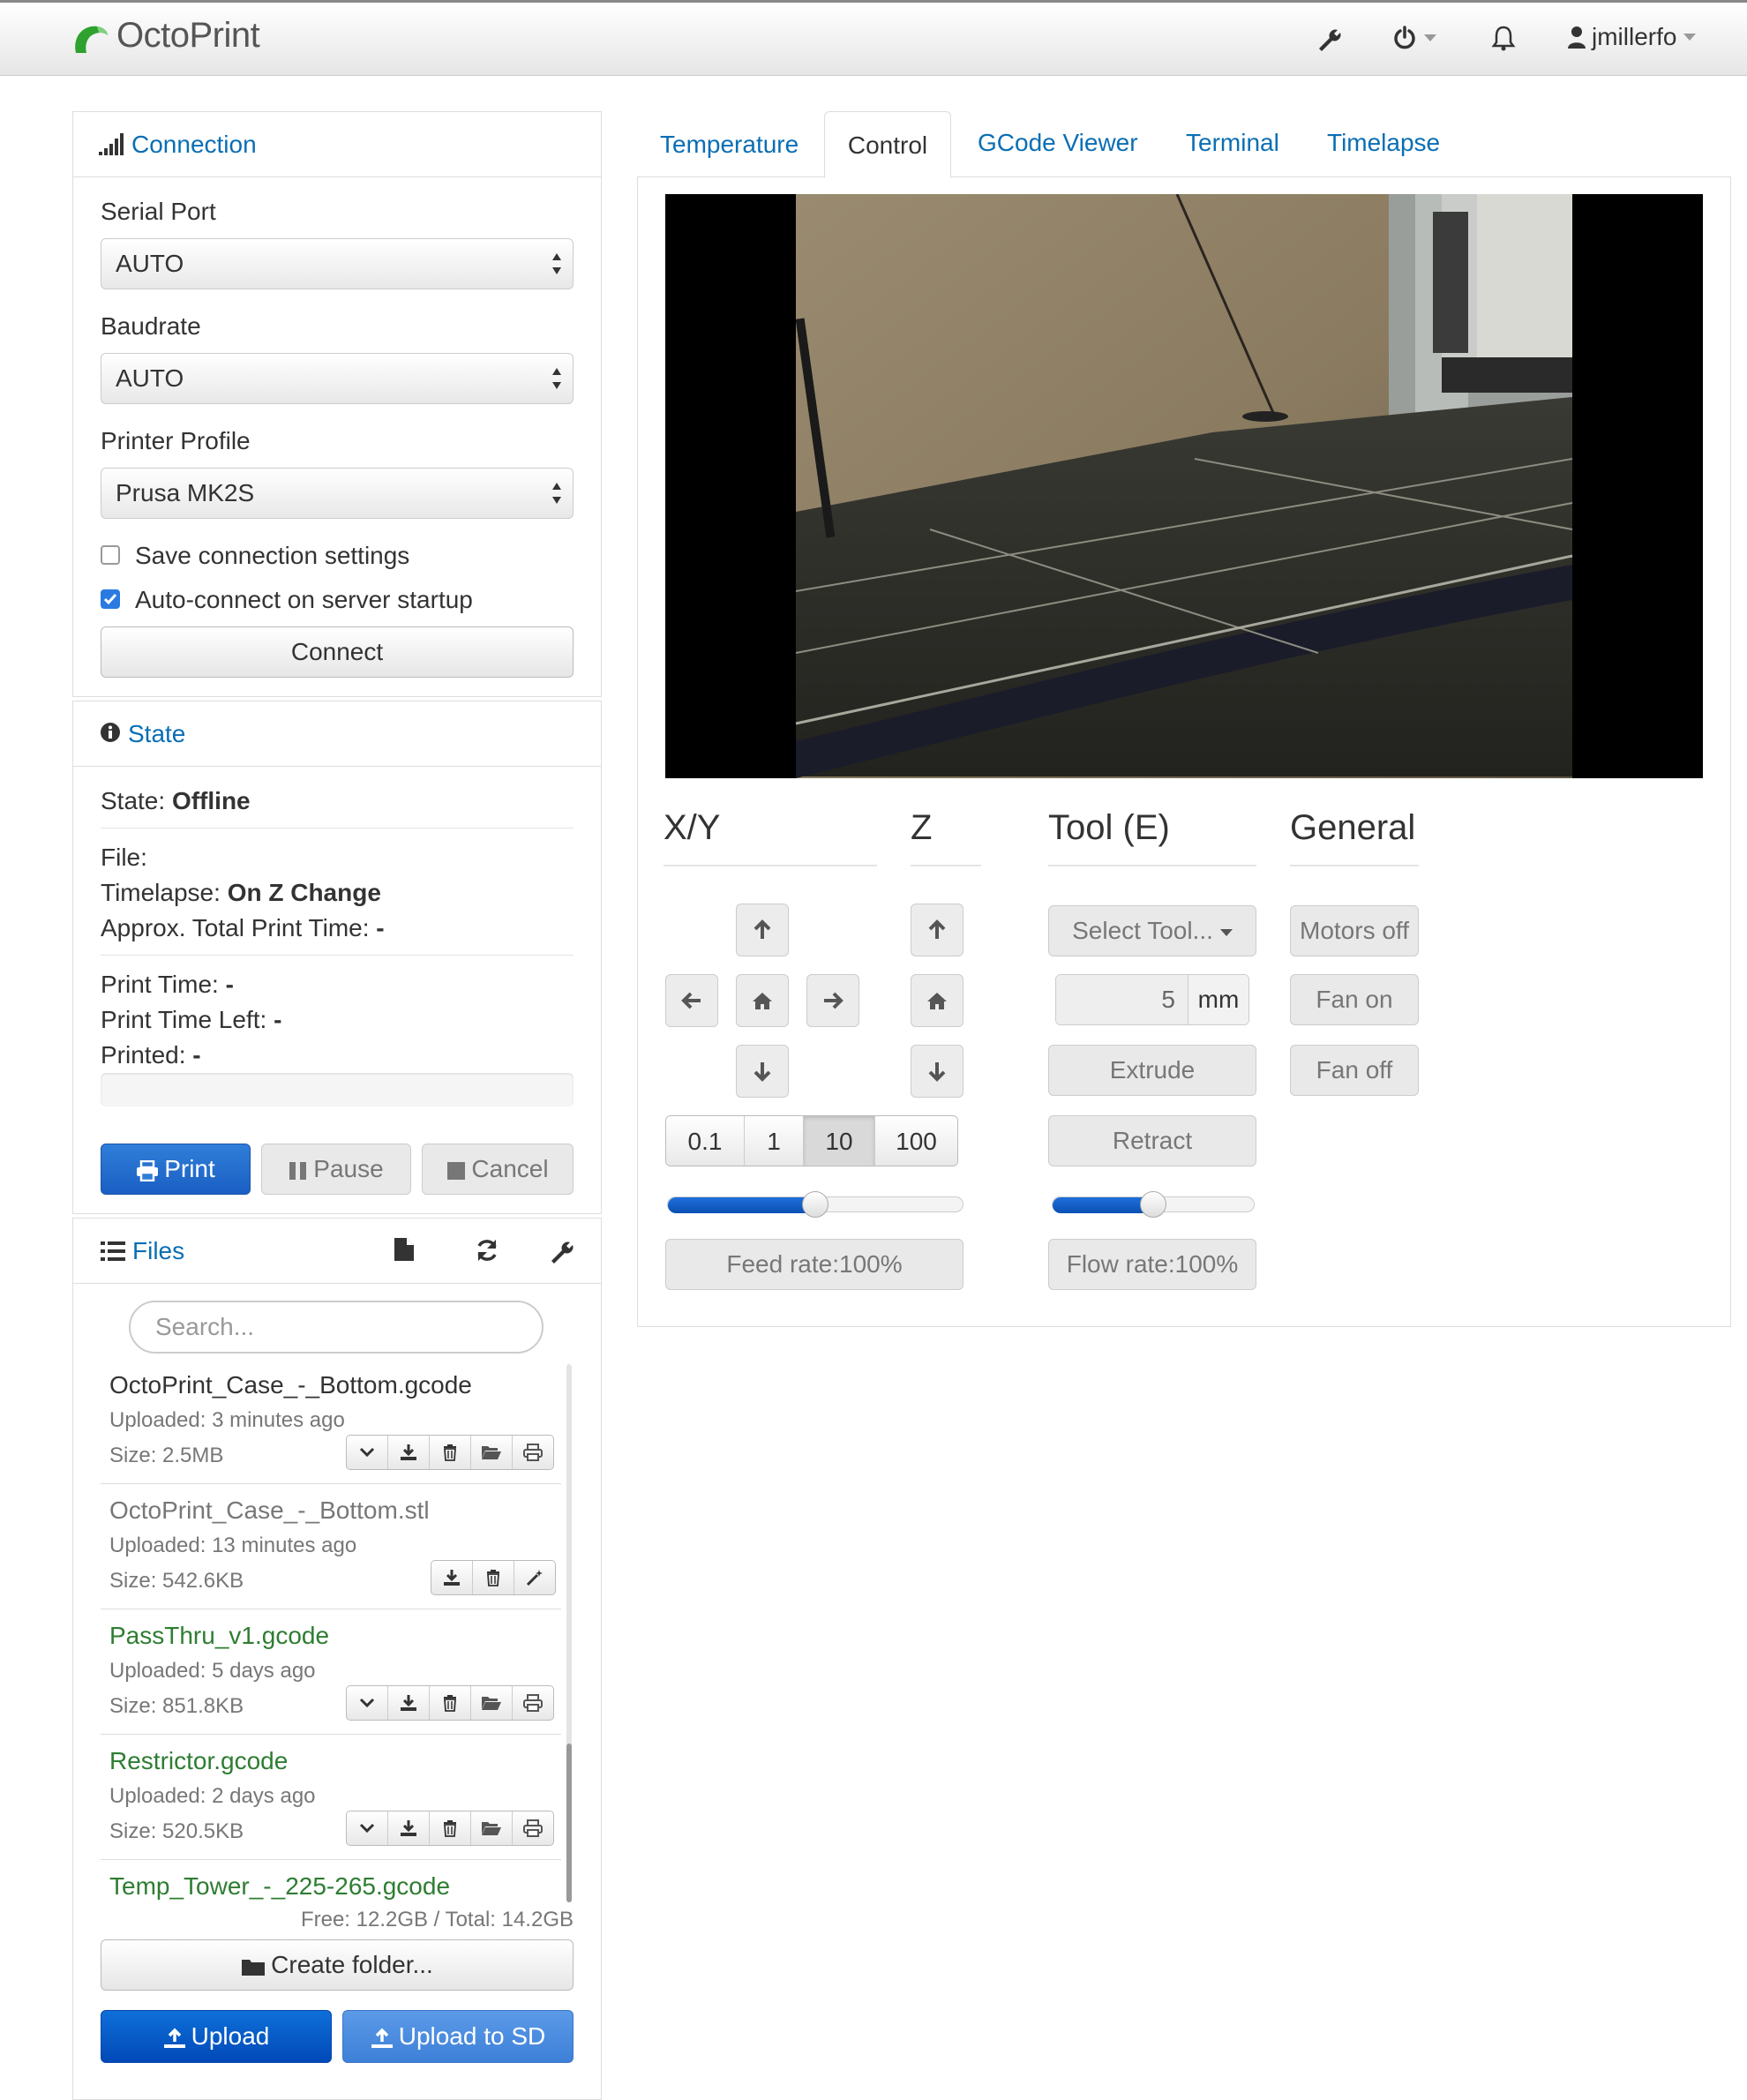 The image size is (1747, 2100). What do you see at coordinates (380, 927) in the screenshot?
I see `approx-time-value: -` at bounding box center [380, 927].